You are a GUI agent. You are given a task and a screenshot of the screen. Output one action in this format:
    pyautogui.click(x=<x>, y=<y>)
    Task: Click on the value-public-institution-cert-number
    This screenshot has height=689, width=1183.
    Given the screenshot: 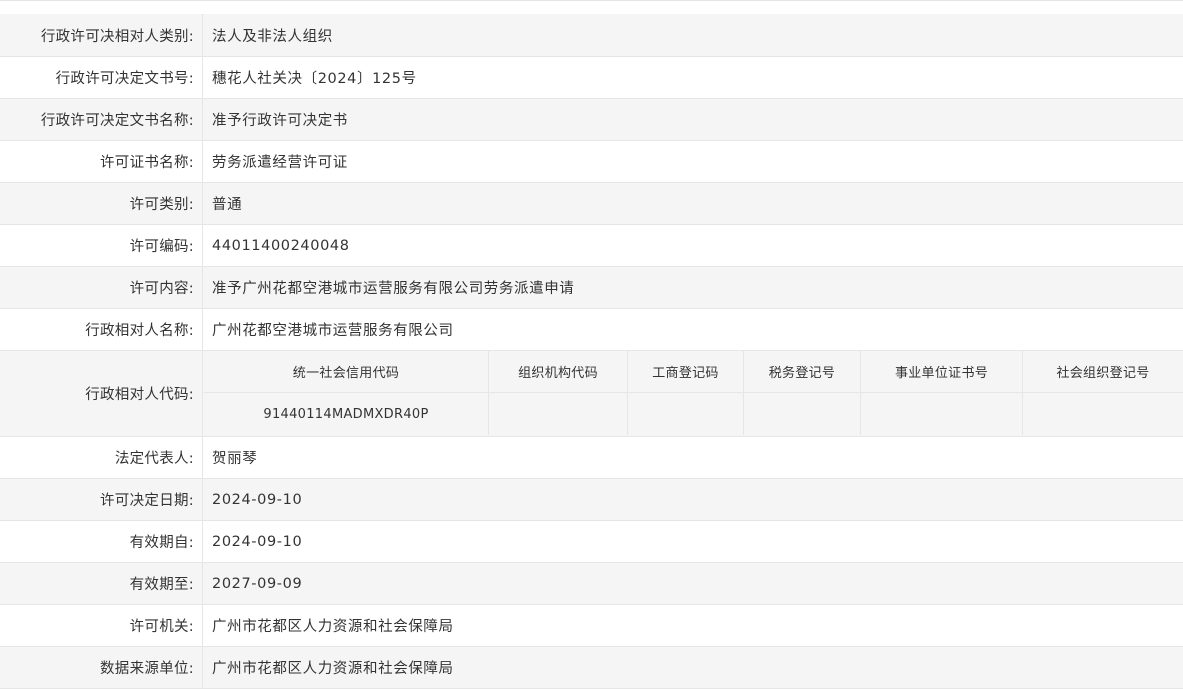 What is the action you would take?
    pyautogui.click(x=942, y=414)
    